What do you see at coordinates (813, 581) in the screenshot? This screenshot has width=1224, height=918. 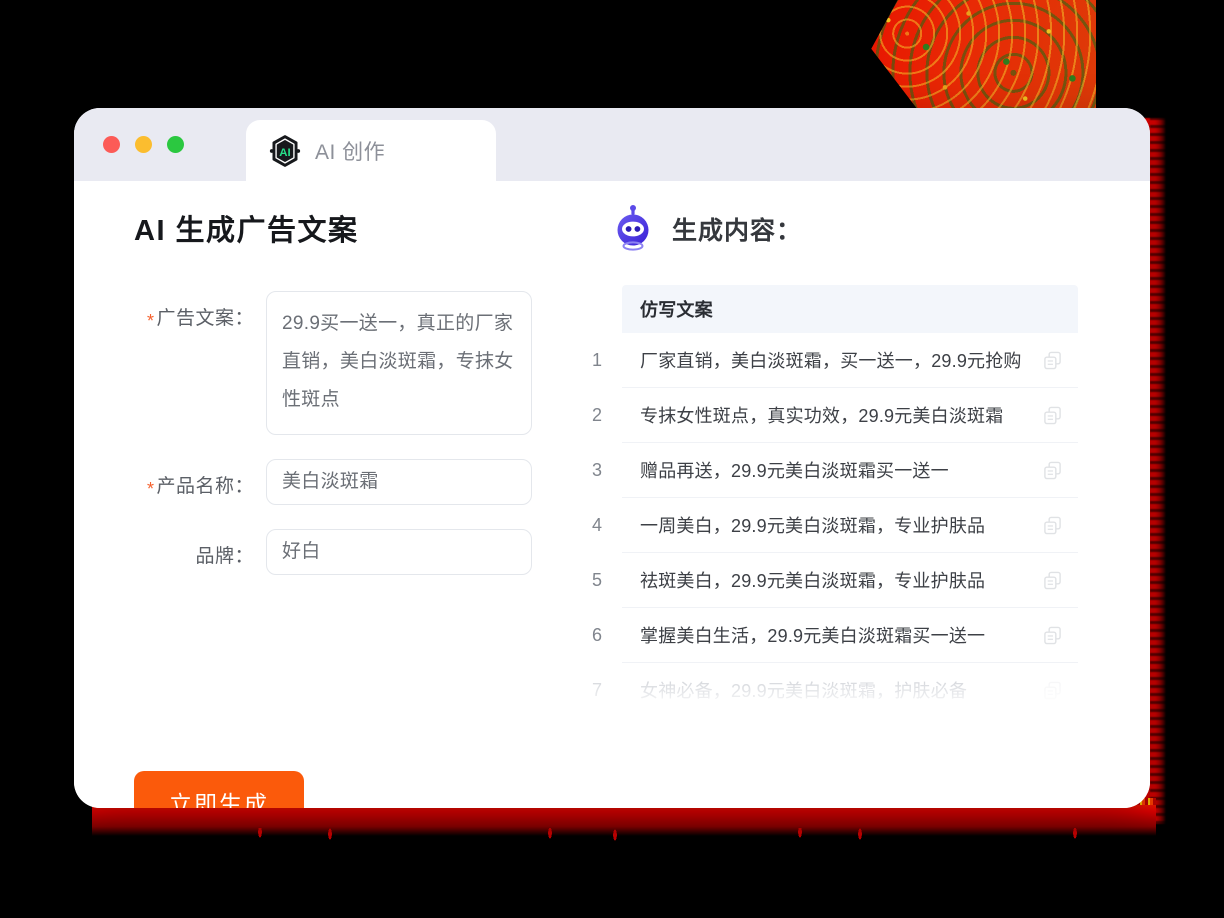 I see `row-text: 祛斑美白，29.9元美白淡斑霜，专业护肤品` at bounding box center [813, 581].